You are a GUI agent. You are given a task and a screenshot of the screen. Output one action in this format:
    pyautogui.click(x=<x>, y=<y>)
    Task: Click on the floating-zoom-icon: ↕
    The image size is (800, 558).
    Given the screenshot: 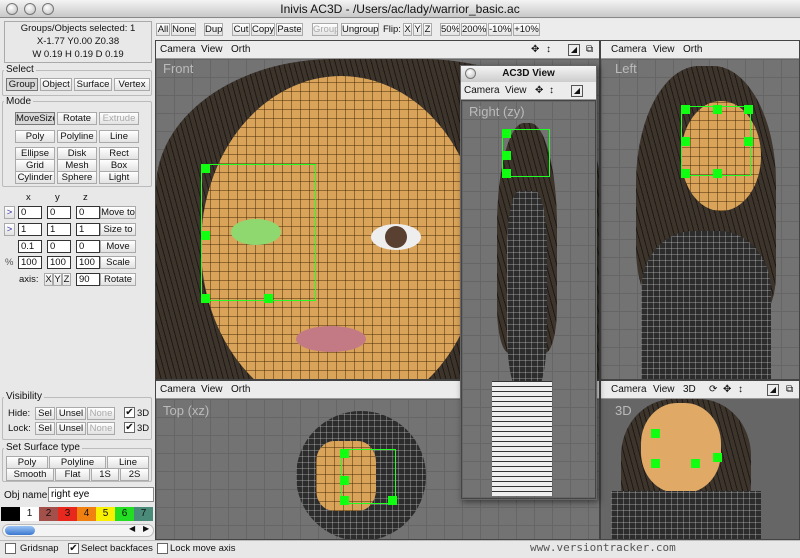 What is the action you would take?
    pyautogui.click(x=551, y=91)
    